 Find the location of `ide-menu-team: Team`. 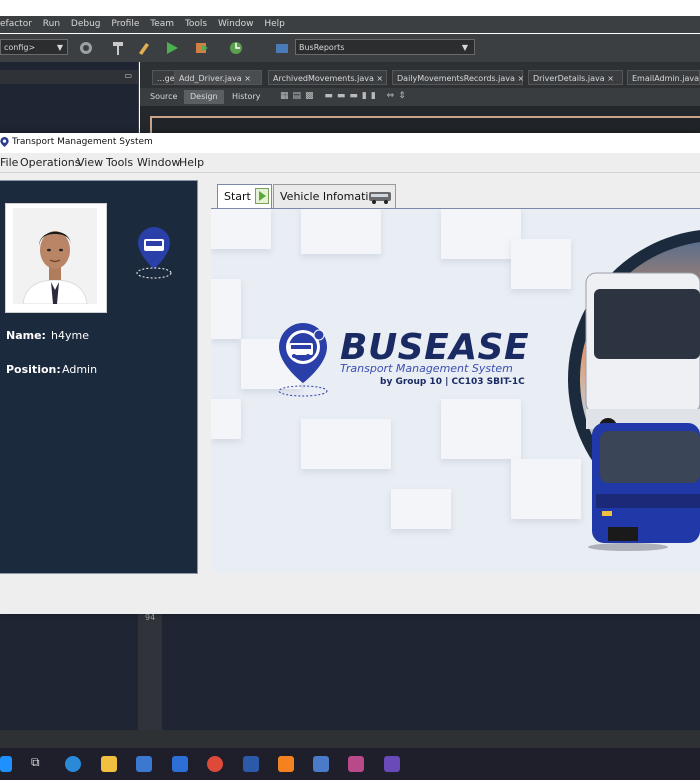

ide-menu-team: Team is located at coordinates (162, 24).